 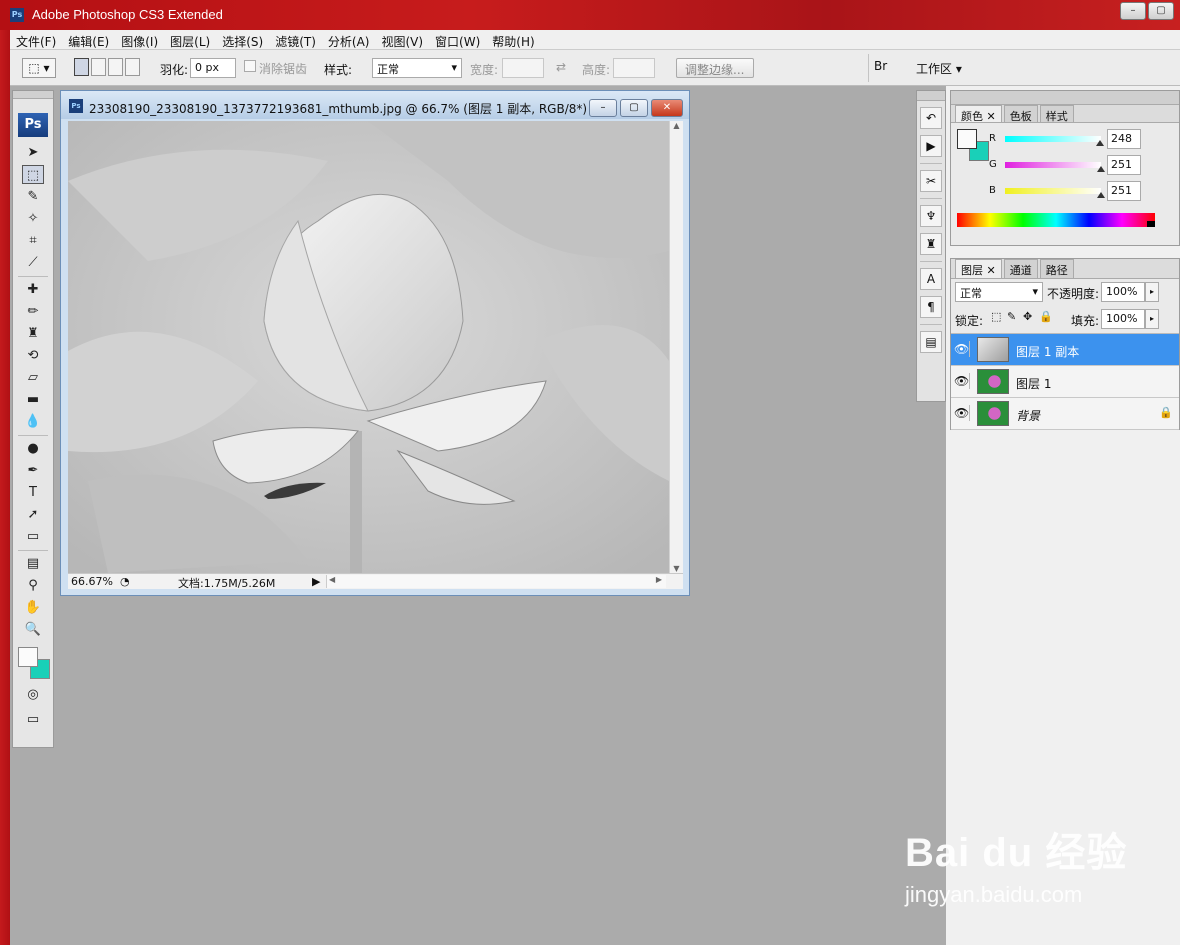 I want to click on b-slider-thumb, so click(x=1101, y=195).